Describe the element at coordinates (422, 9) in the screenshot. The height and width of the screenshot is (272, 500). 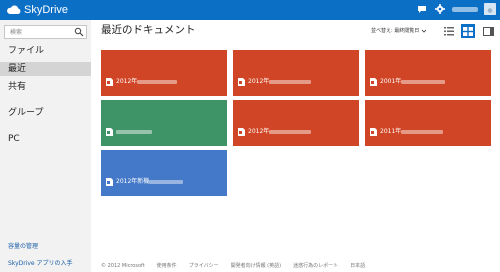
I see `chat-icon` at that location.